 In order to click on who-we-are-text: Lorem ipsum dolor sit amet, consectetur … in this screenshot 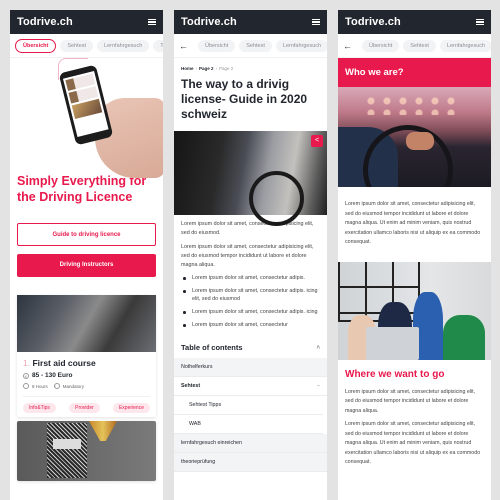, I will do `click(413, 223)`.